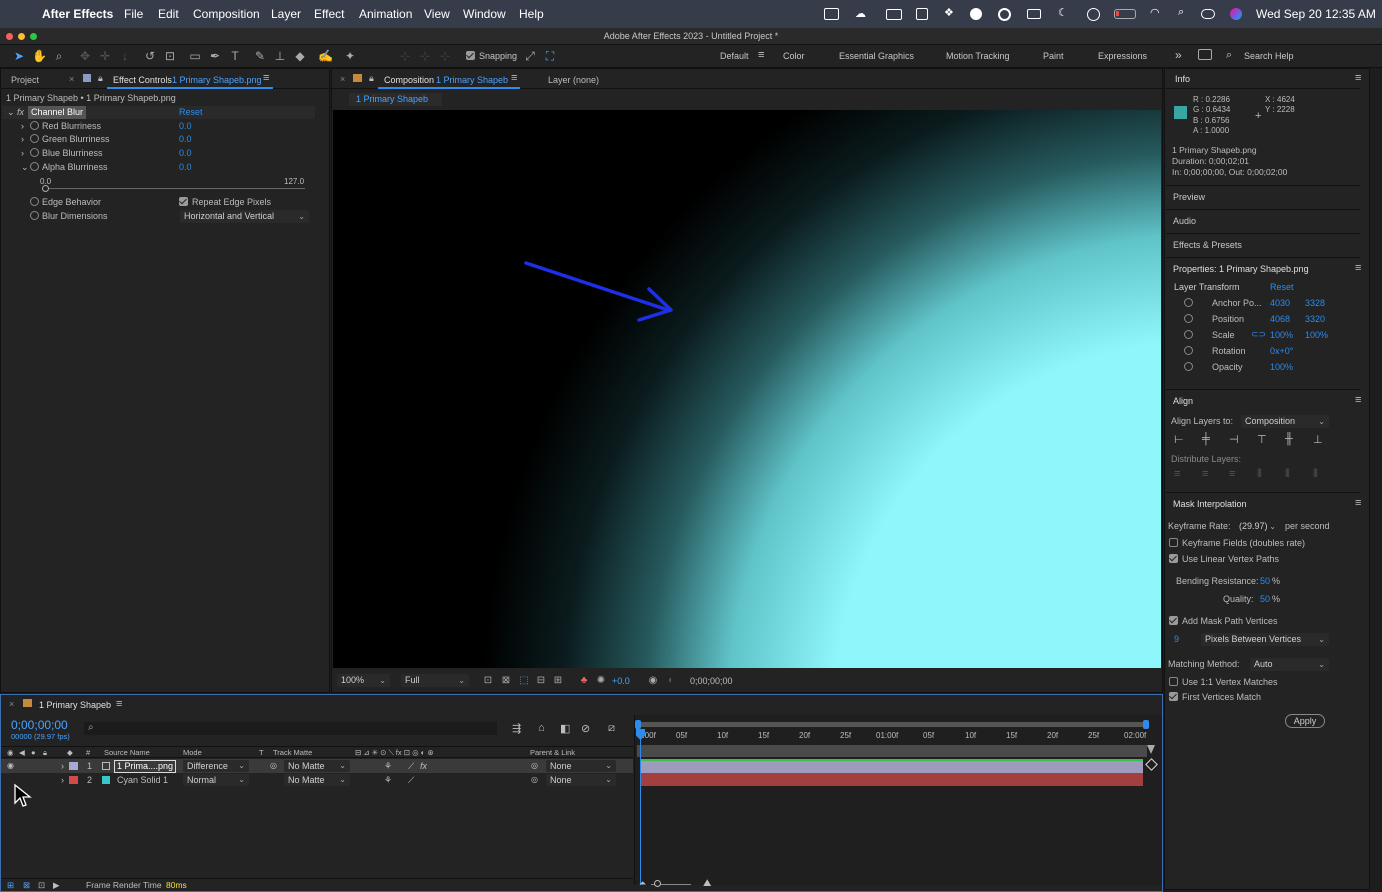 The width and height of the screenshot is (1382, 892). Describe the element at coordinates (1004, 14) in the screenshot. I see `grammarly-icon` at that location.